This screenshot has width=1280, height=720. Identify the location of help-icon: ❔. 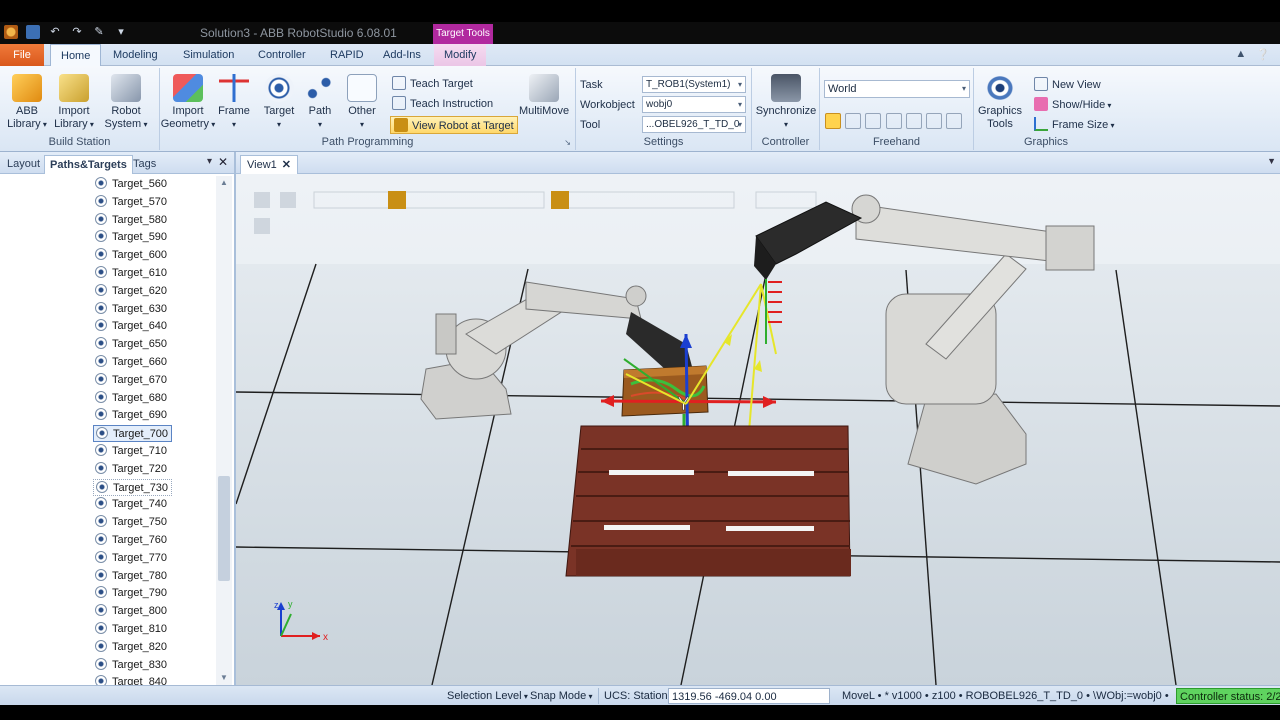
(1263, 54).